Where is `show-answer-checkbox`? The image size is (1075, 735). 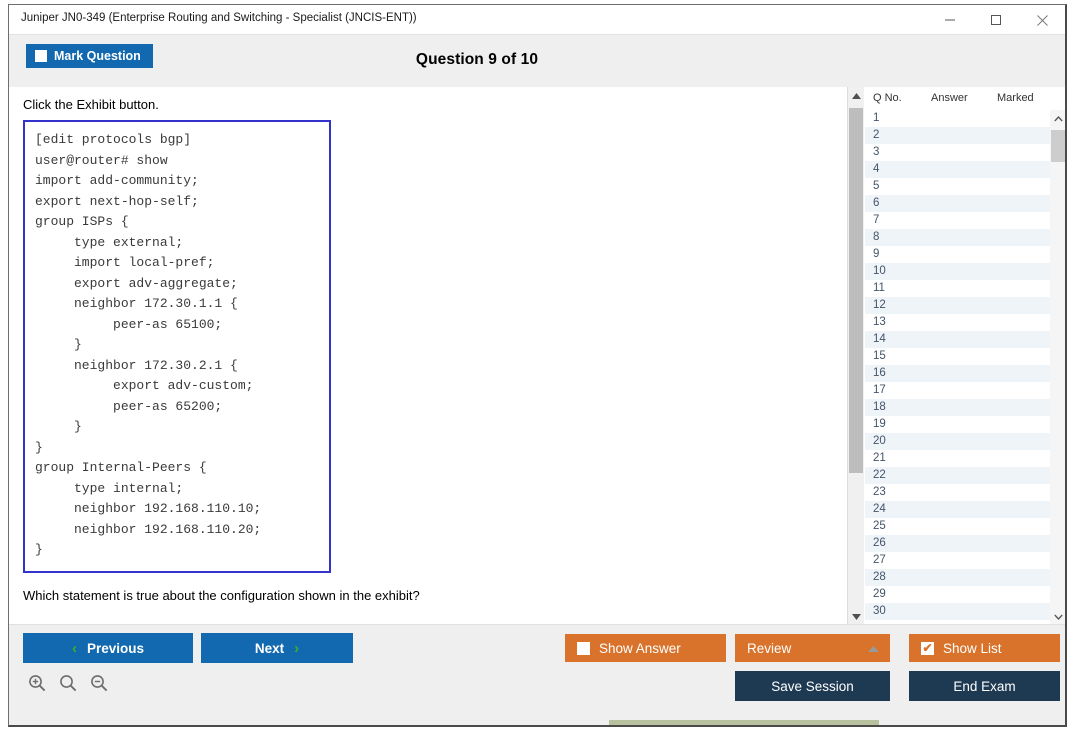
show-answer-checkbox is located at coordinates (583, 648).